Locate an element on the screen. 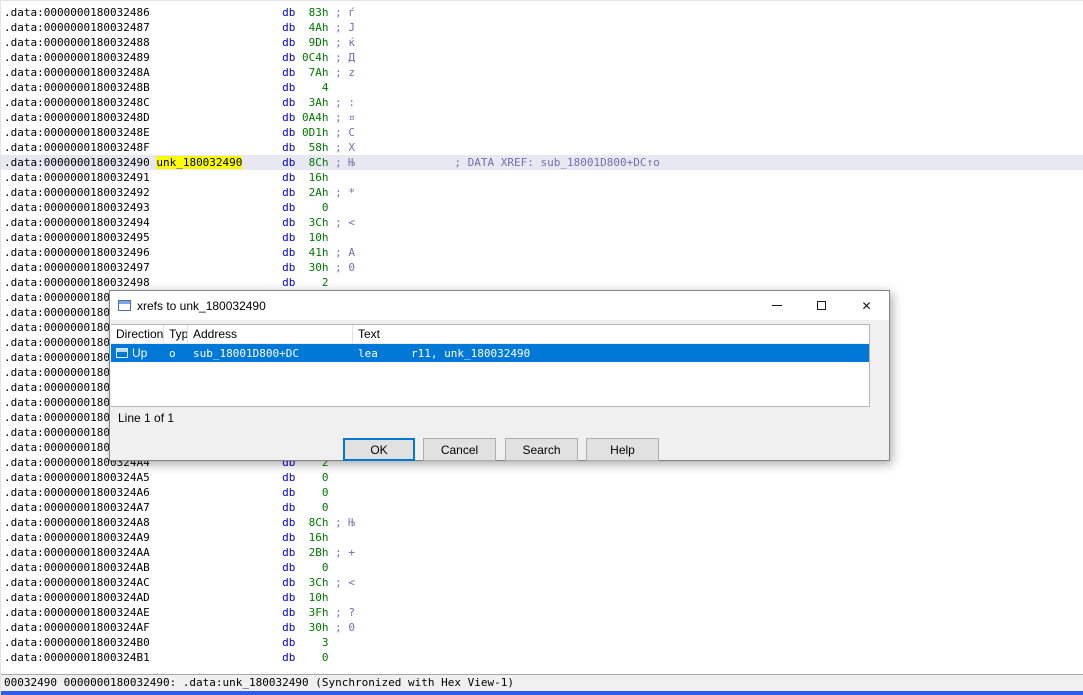 The height and width of the screenshot is (695, 1083). listing-line: .data:0000000180032486 db 83h ; ѓ is located at coordinates (542, 12).